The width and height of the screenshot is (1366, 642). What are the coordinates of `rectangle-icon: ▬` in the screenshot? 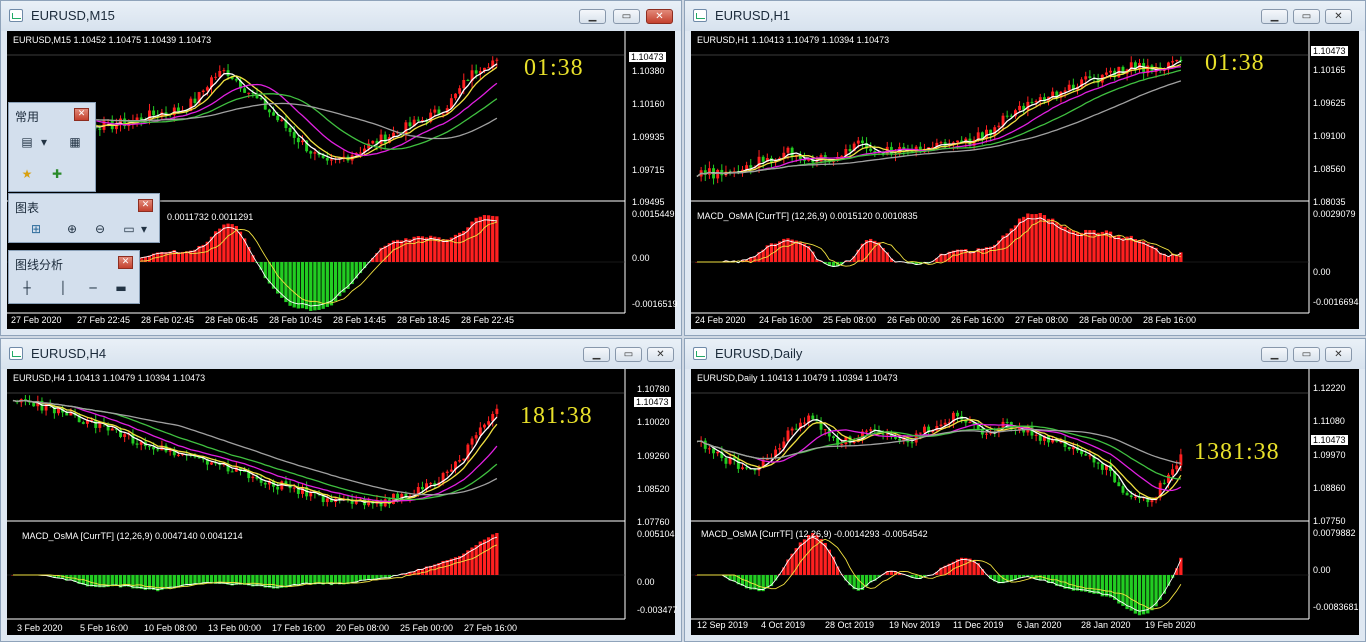 It's located at (121, 288).